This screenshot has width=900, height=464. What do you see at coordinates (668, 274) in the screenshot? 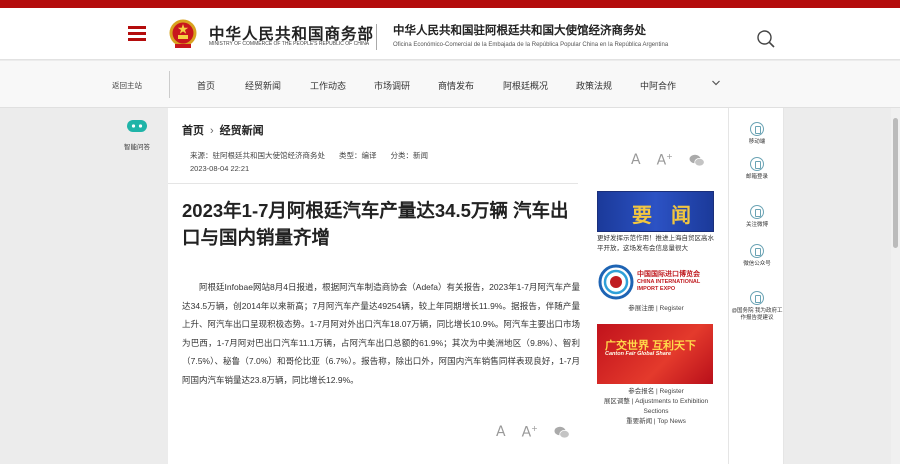
I see `ciie-name: 中国国际进口博览会` at bounding box center [668, 274].